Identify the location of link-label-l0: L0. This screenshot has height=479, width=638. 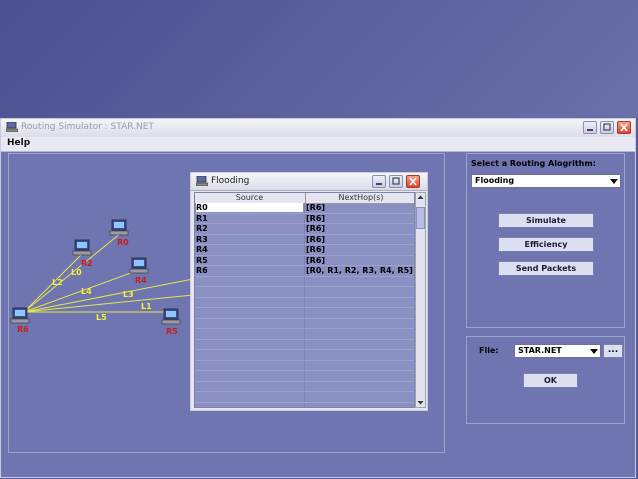
(76, 272).